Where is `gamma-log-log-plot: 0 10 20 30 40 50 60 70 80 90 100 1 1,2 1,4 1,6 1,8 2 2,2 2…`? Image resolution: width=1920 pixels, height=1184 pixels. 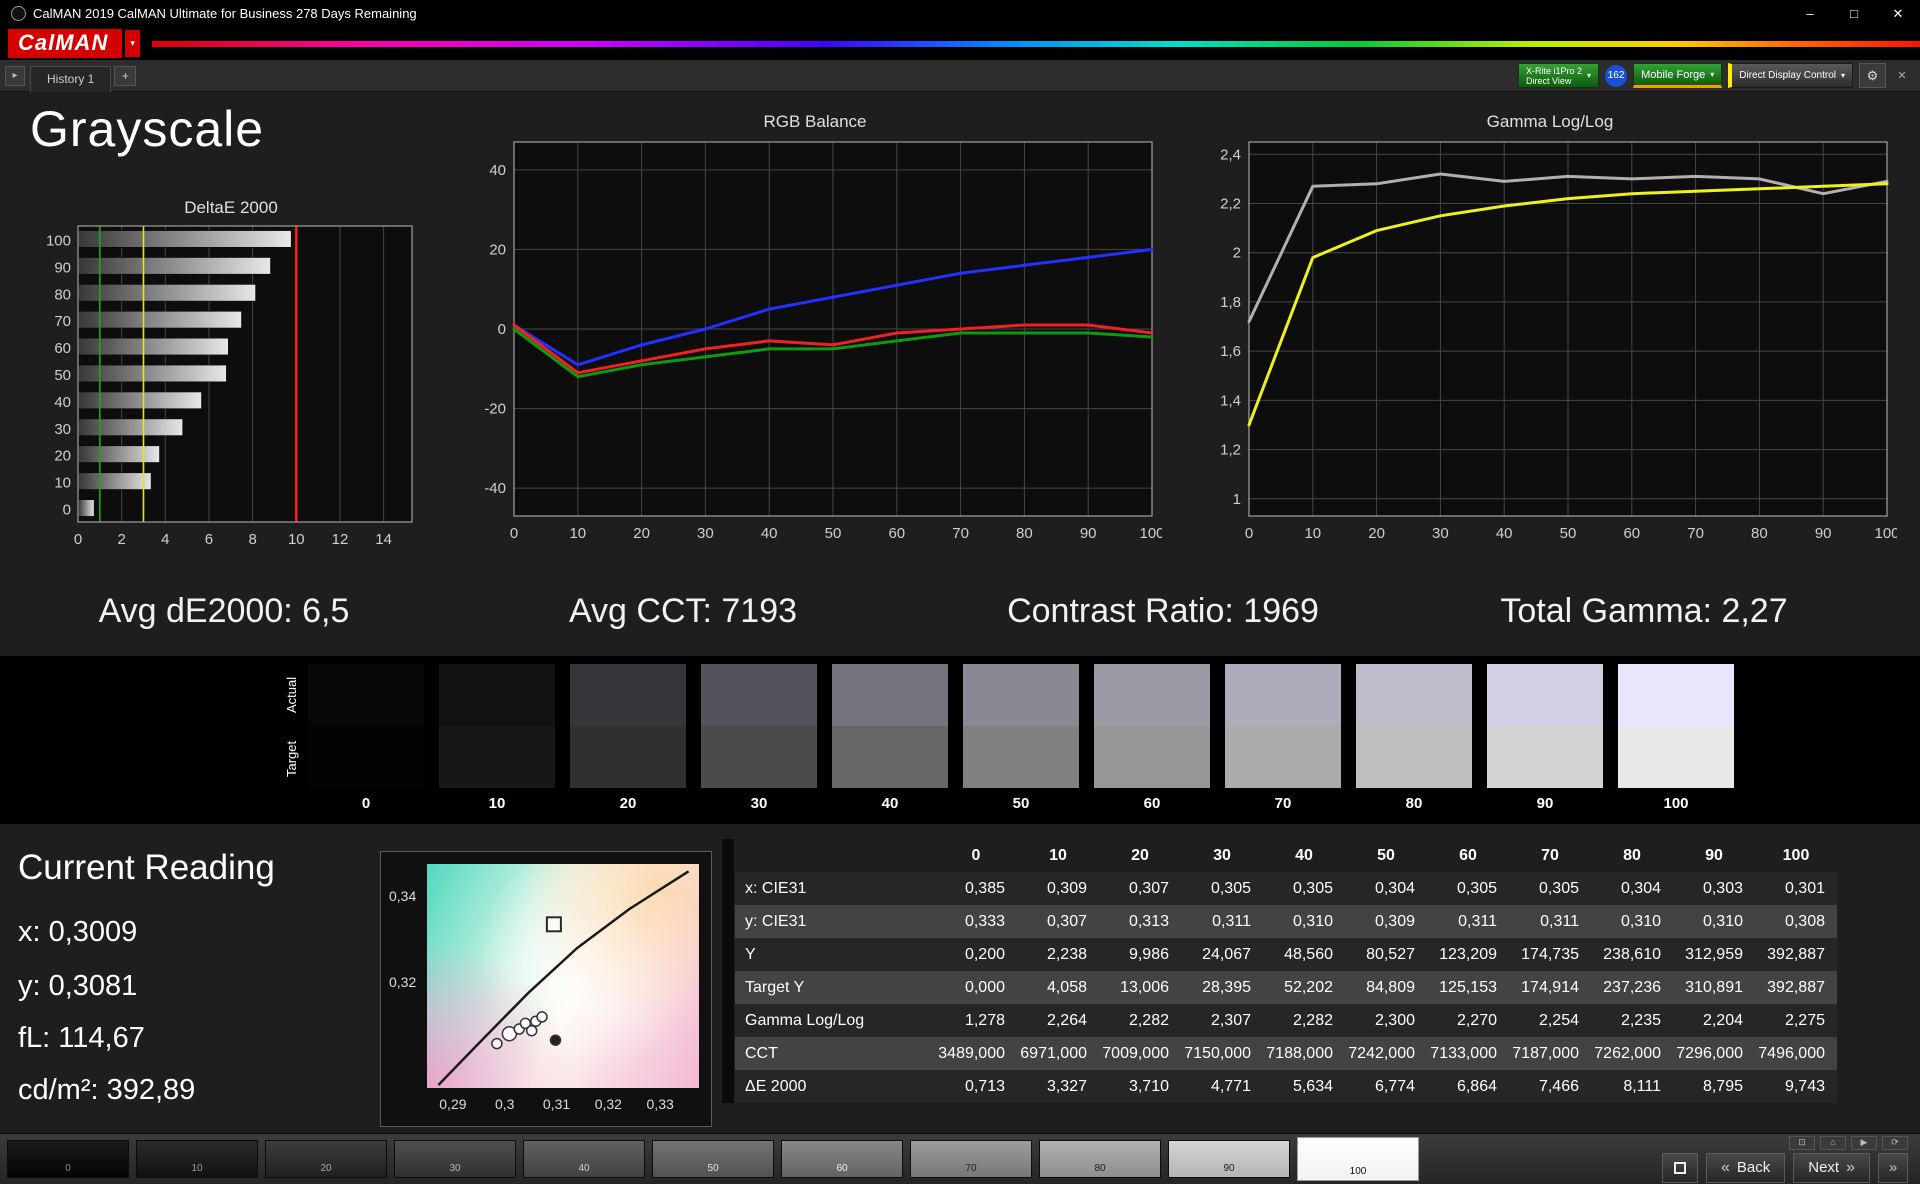
gamma-log-log-plot: 0 10 20 30 40 50 60 70 80 90 100 1 1,2 1,4 1,6 1,8 2 2,2 2… is located at coordinates (1560, 341).